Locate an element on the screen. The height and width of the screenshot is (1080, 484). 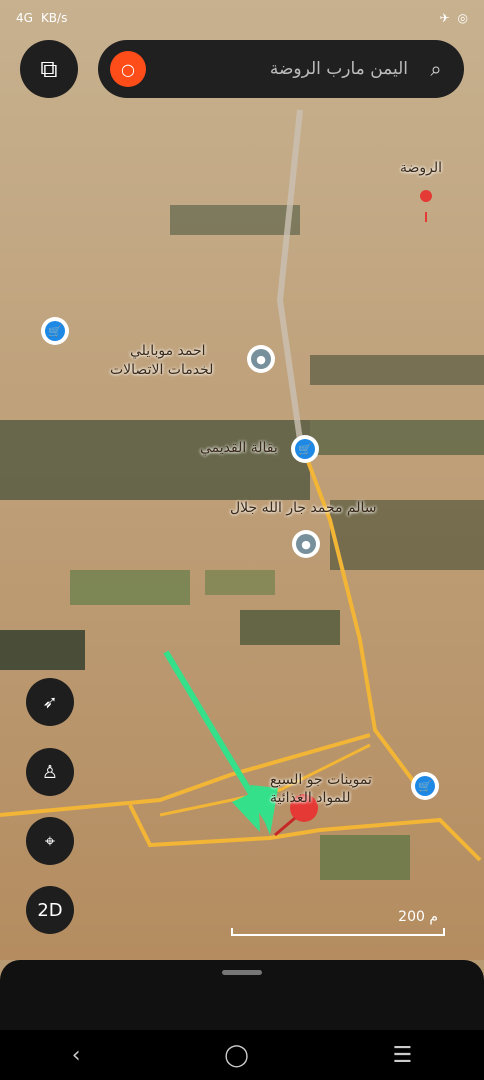
compass-icon: ➶ is located at coordinates (50, 702).